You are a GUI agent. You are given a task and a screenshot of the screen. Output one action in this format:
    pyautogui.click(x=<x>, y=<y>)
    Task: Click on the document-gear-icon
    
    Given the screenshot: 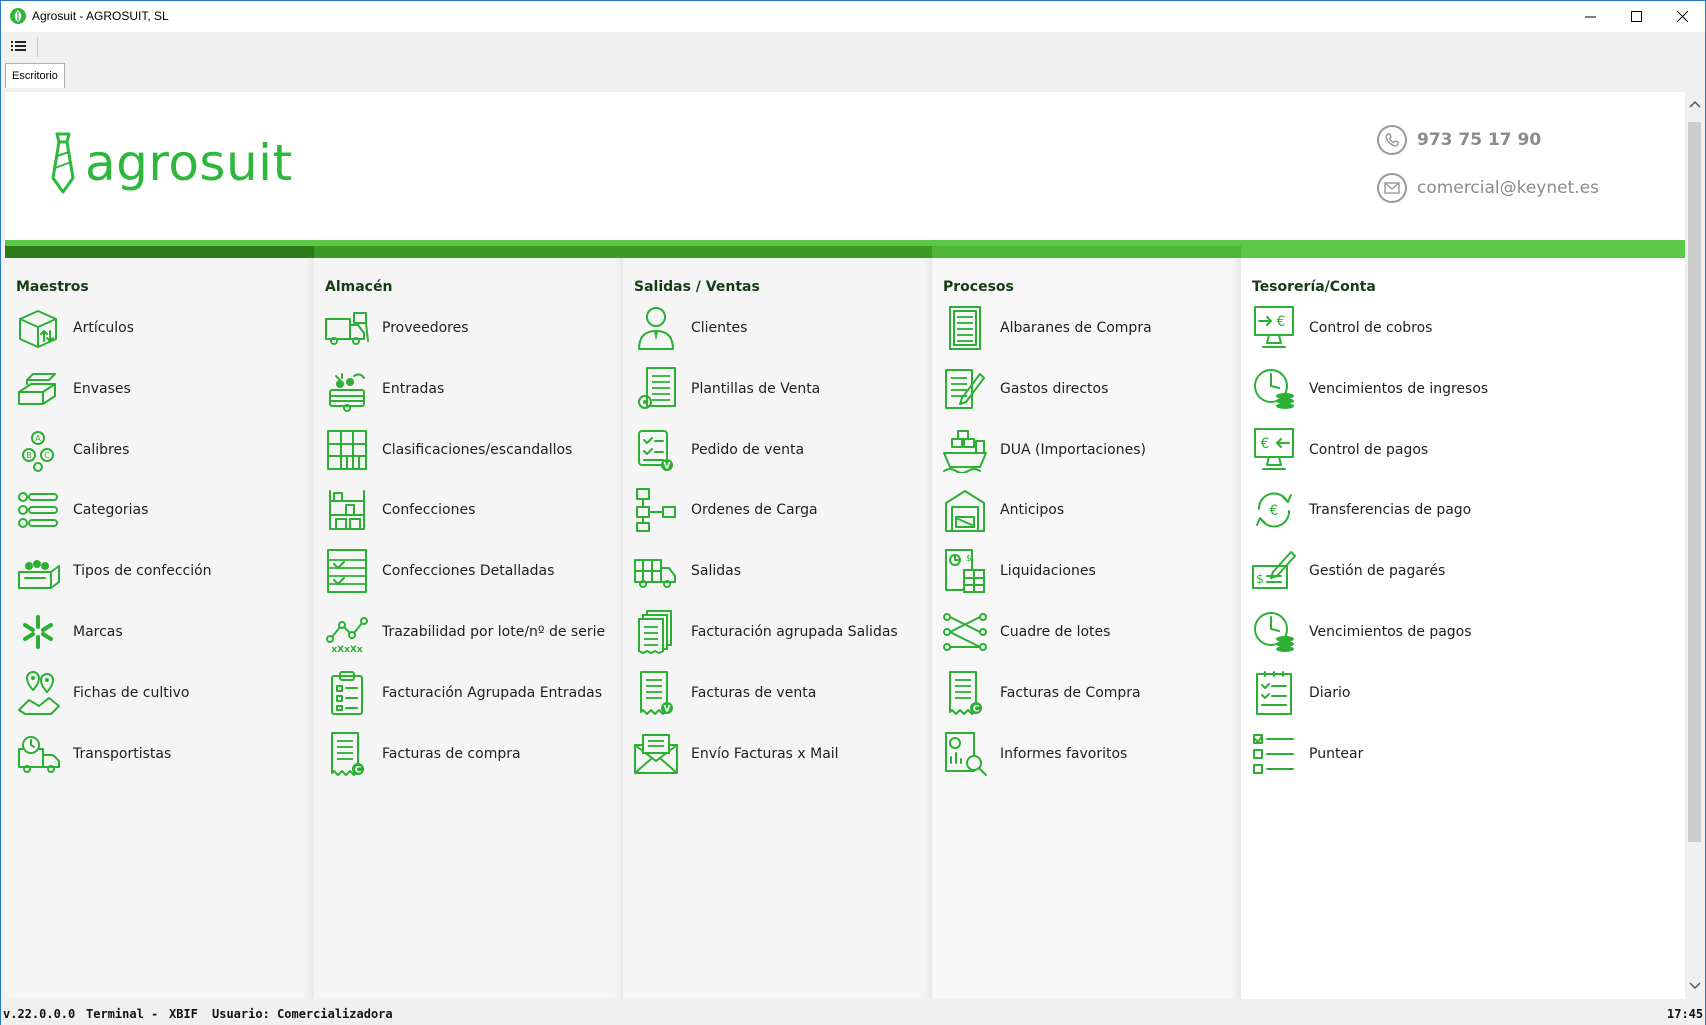 What is the action you would take?
    pyautogui.click(x=656, y=389)
    